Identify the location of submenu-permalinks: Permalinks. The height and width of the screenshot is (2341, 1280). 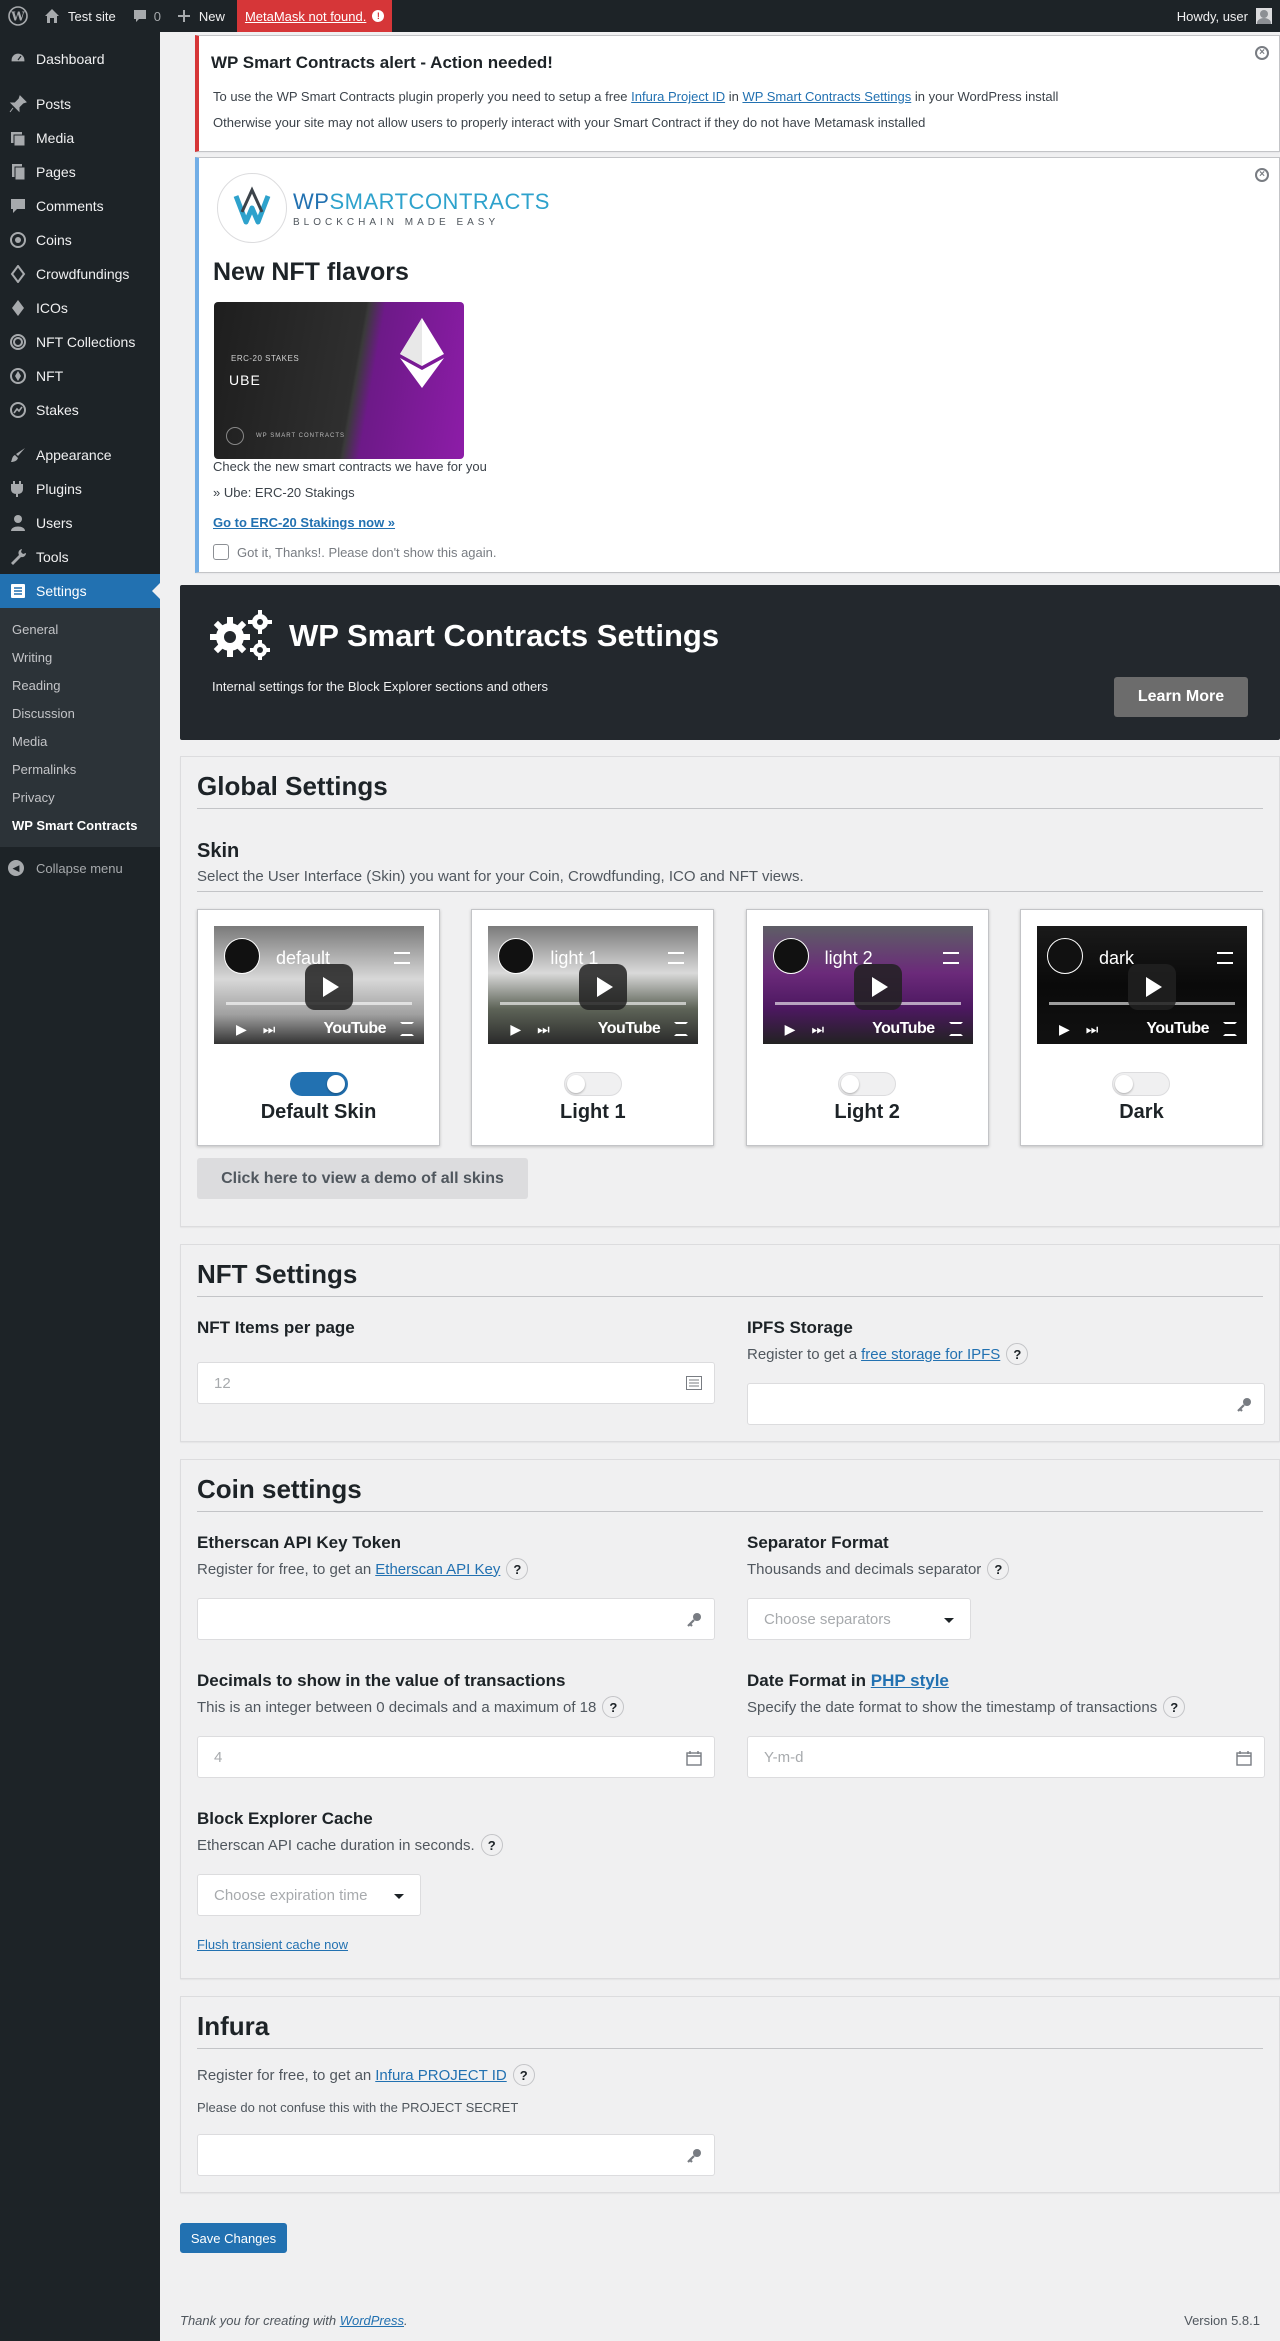
(80, 769).